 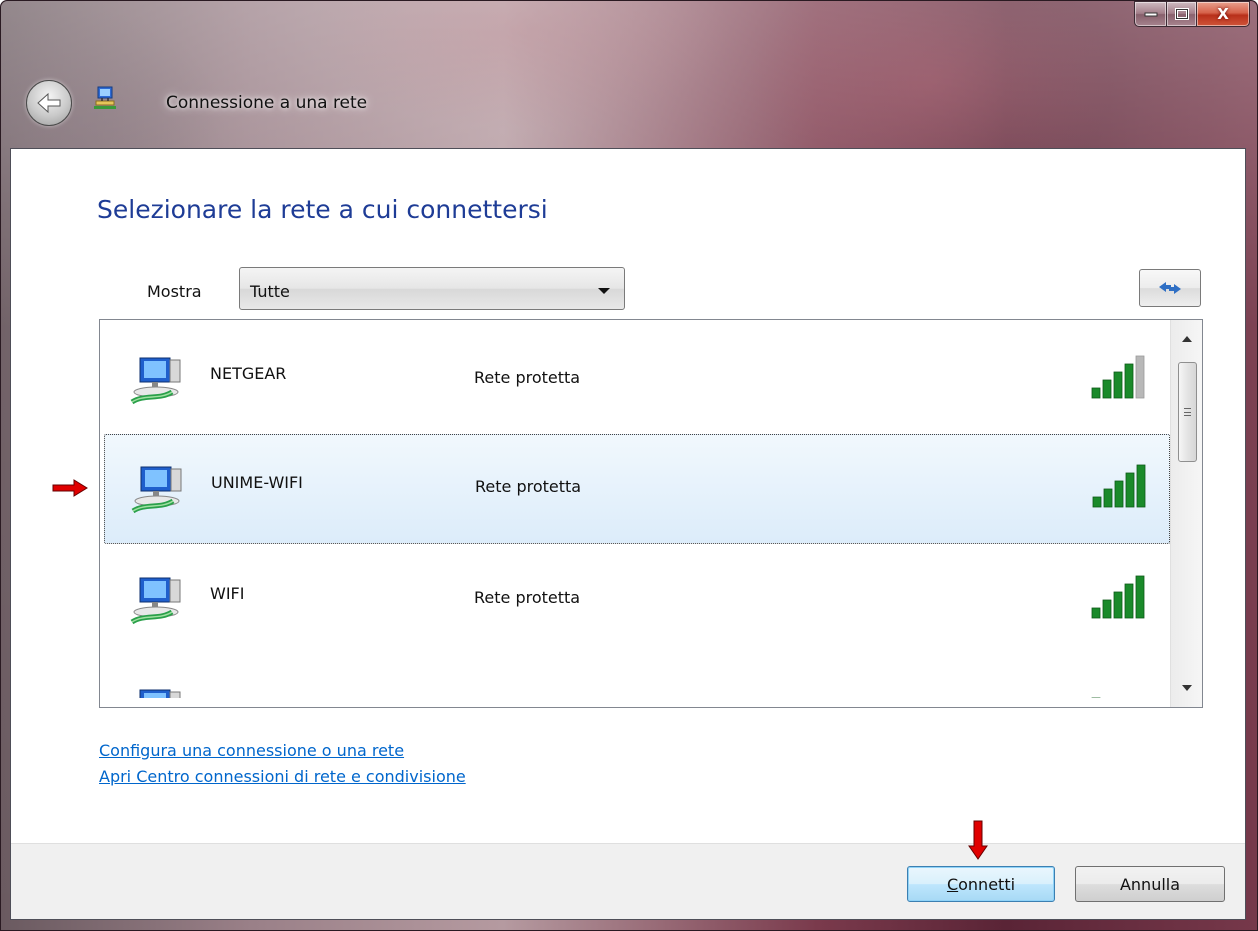 I want to click on minimize-button, so click(x=1150, y=14).